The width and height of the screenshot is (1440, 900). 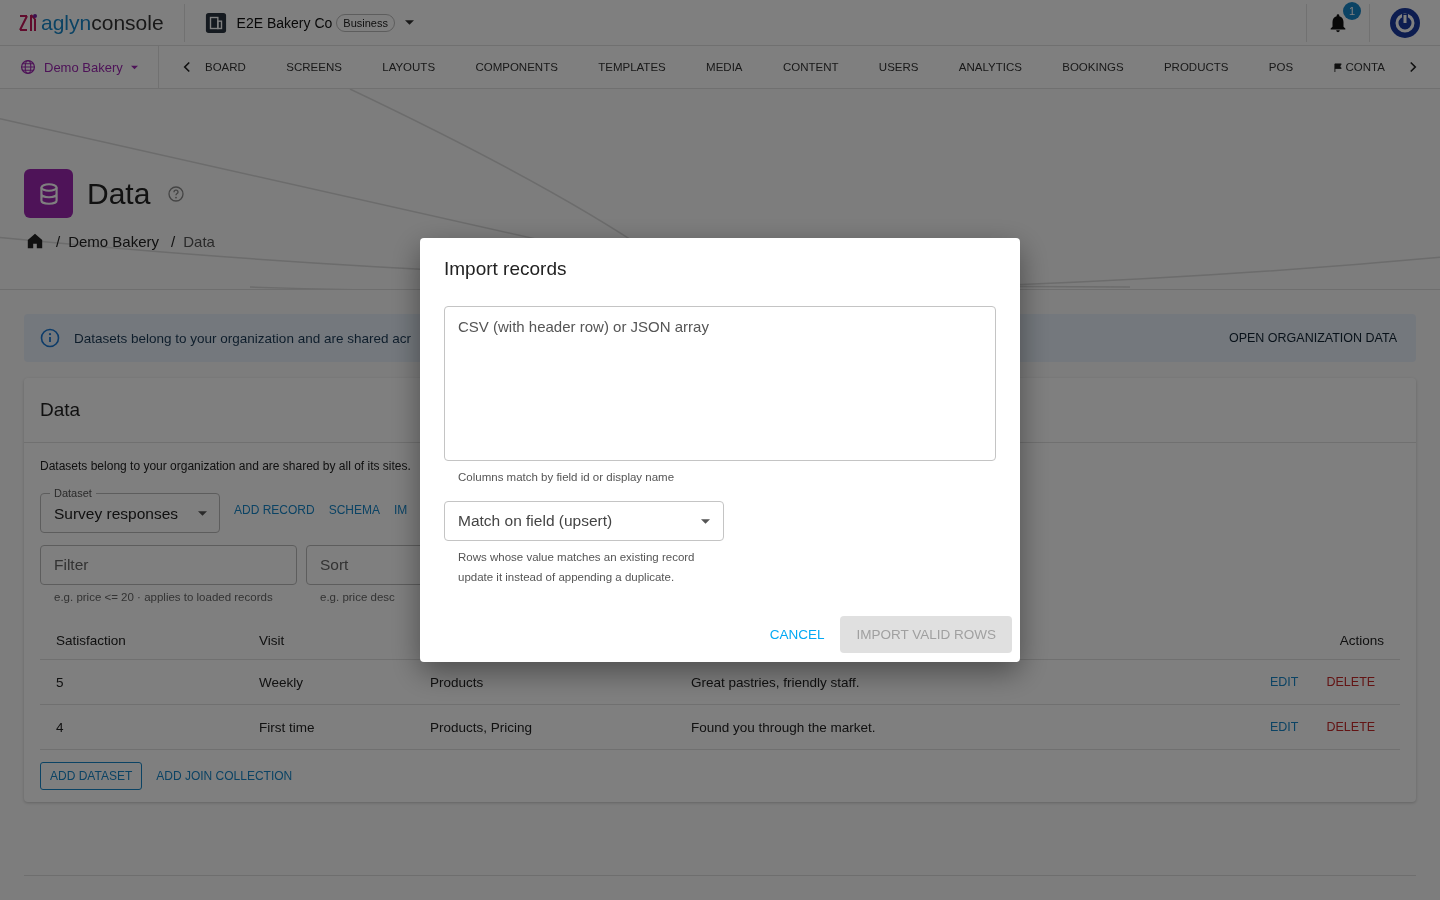 I want to click on notification-count: 1, so click(x=1352, y=10).